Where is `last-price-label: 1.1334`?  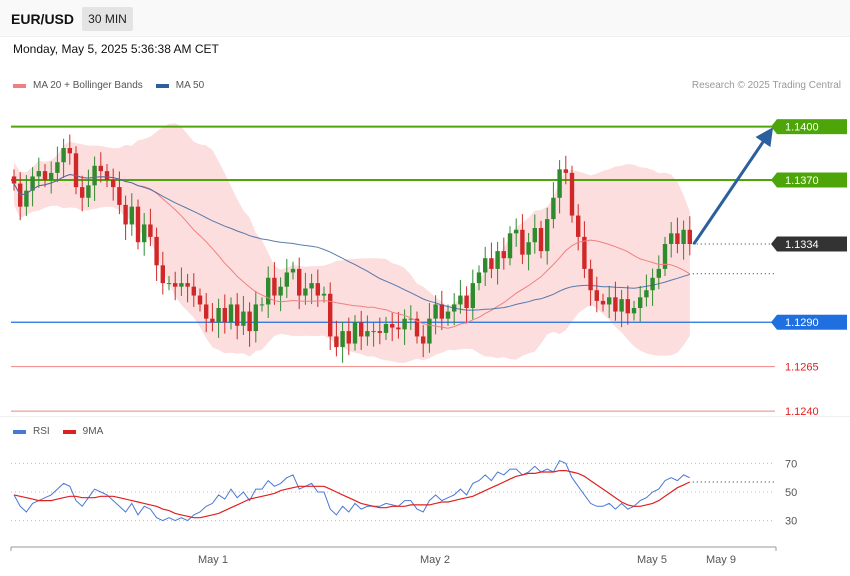 last-price-label: 1.1334 is located at coordinates (802, 245).